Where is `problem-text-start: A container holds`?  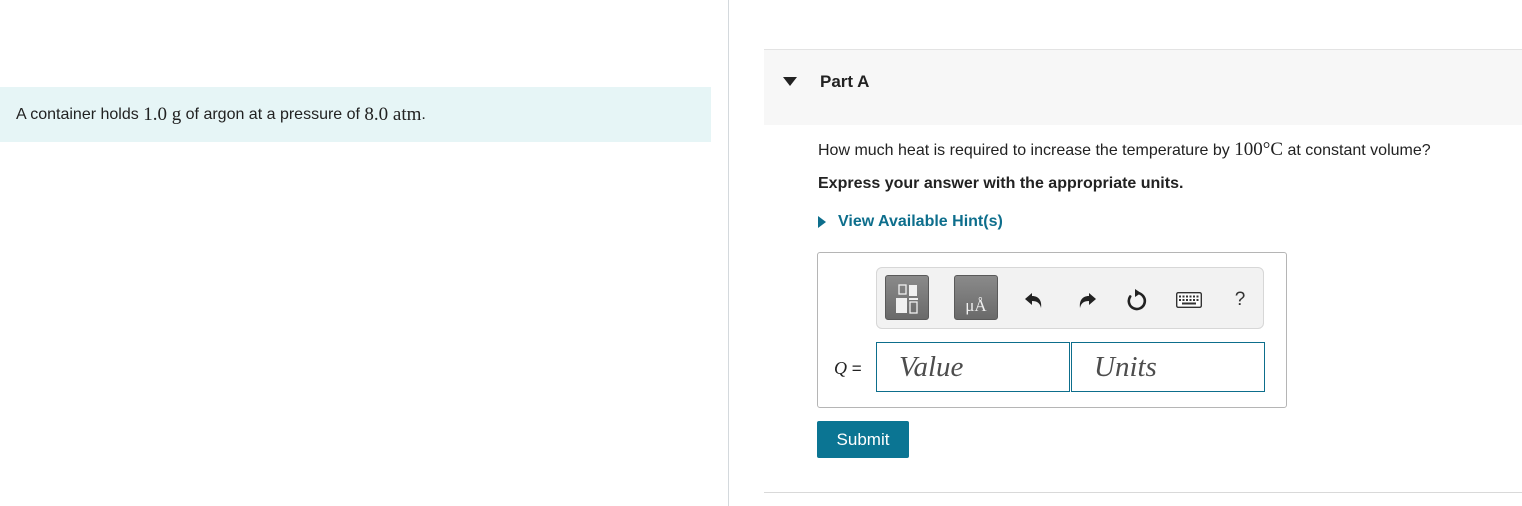
problem-text-start: A container holds is located at coordinates (80, 114).